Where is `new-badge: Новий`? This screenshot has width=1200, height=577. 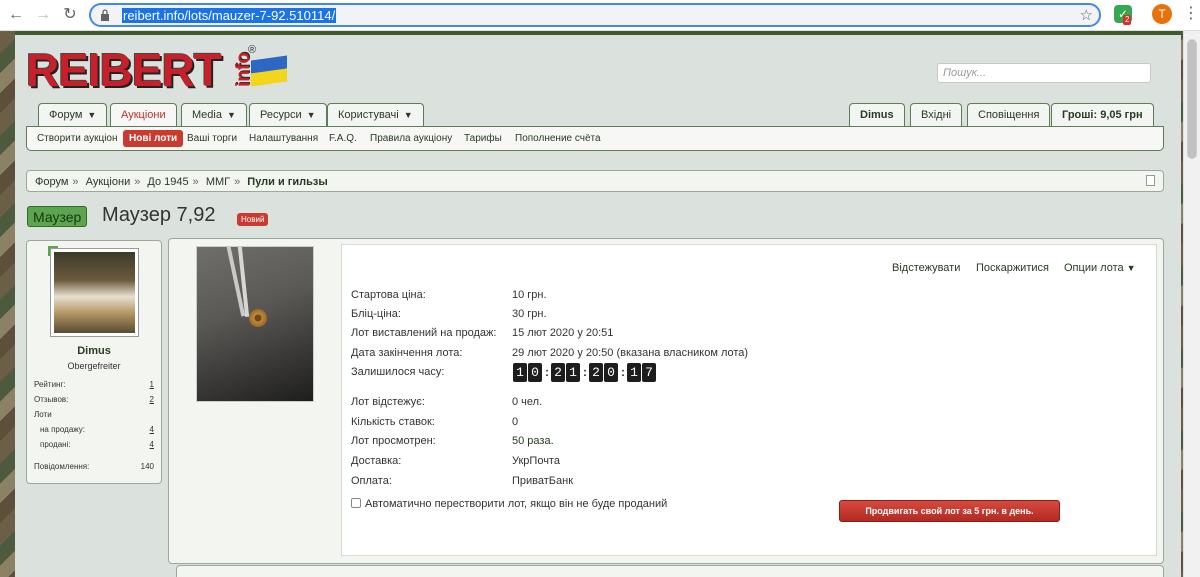
new-badge: Новий is located at coordinates (253, 219).